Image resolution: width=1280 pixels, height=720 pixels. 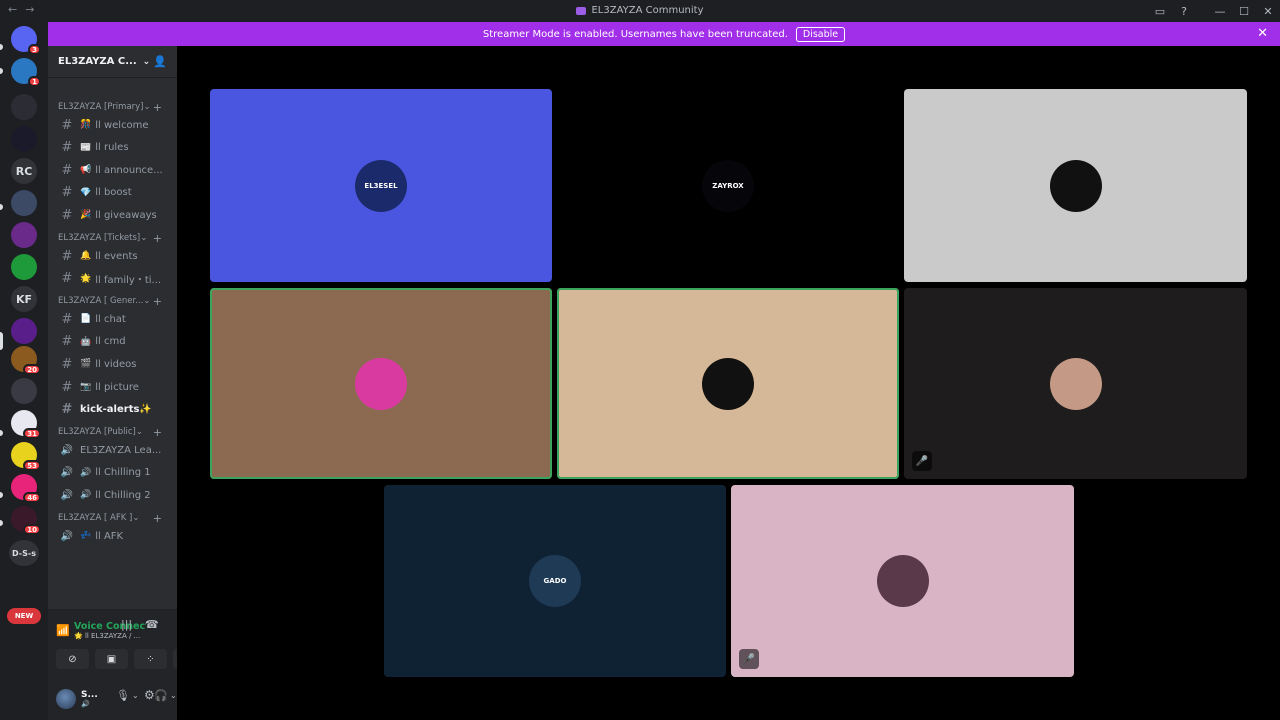 What do you see at coordinates (24, 391) in the screenshot?
I see `guild-11-server-icon` at bounding box center [24, 391].